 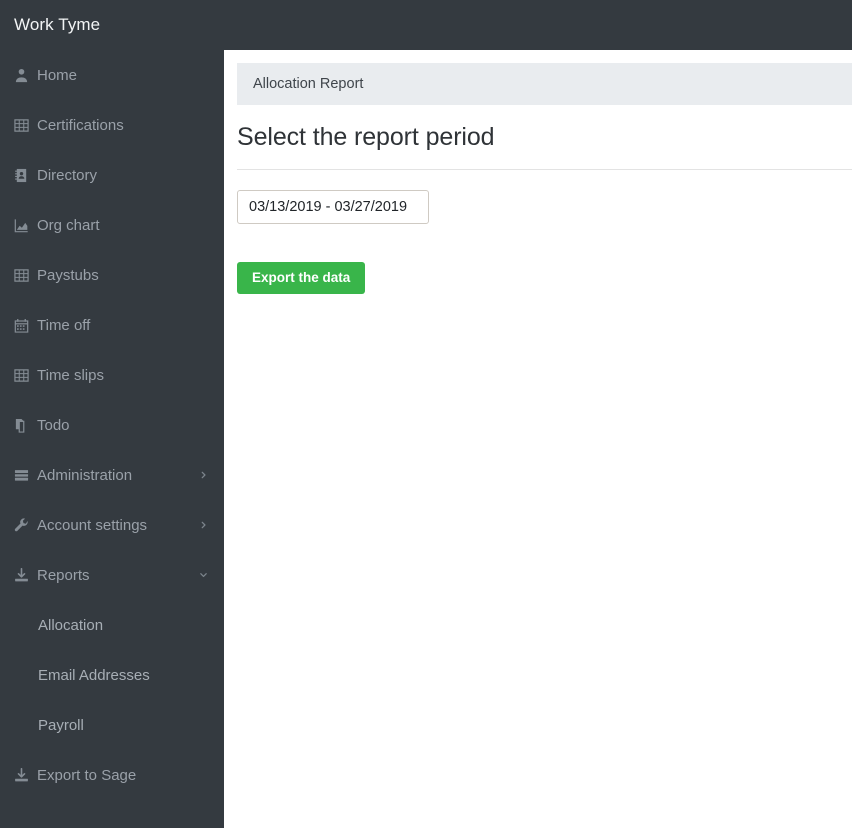 I want to click on calendar-icon, so click(x=25, y=325).